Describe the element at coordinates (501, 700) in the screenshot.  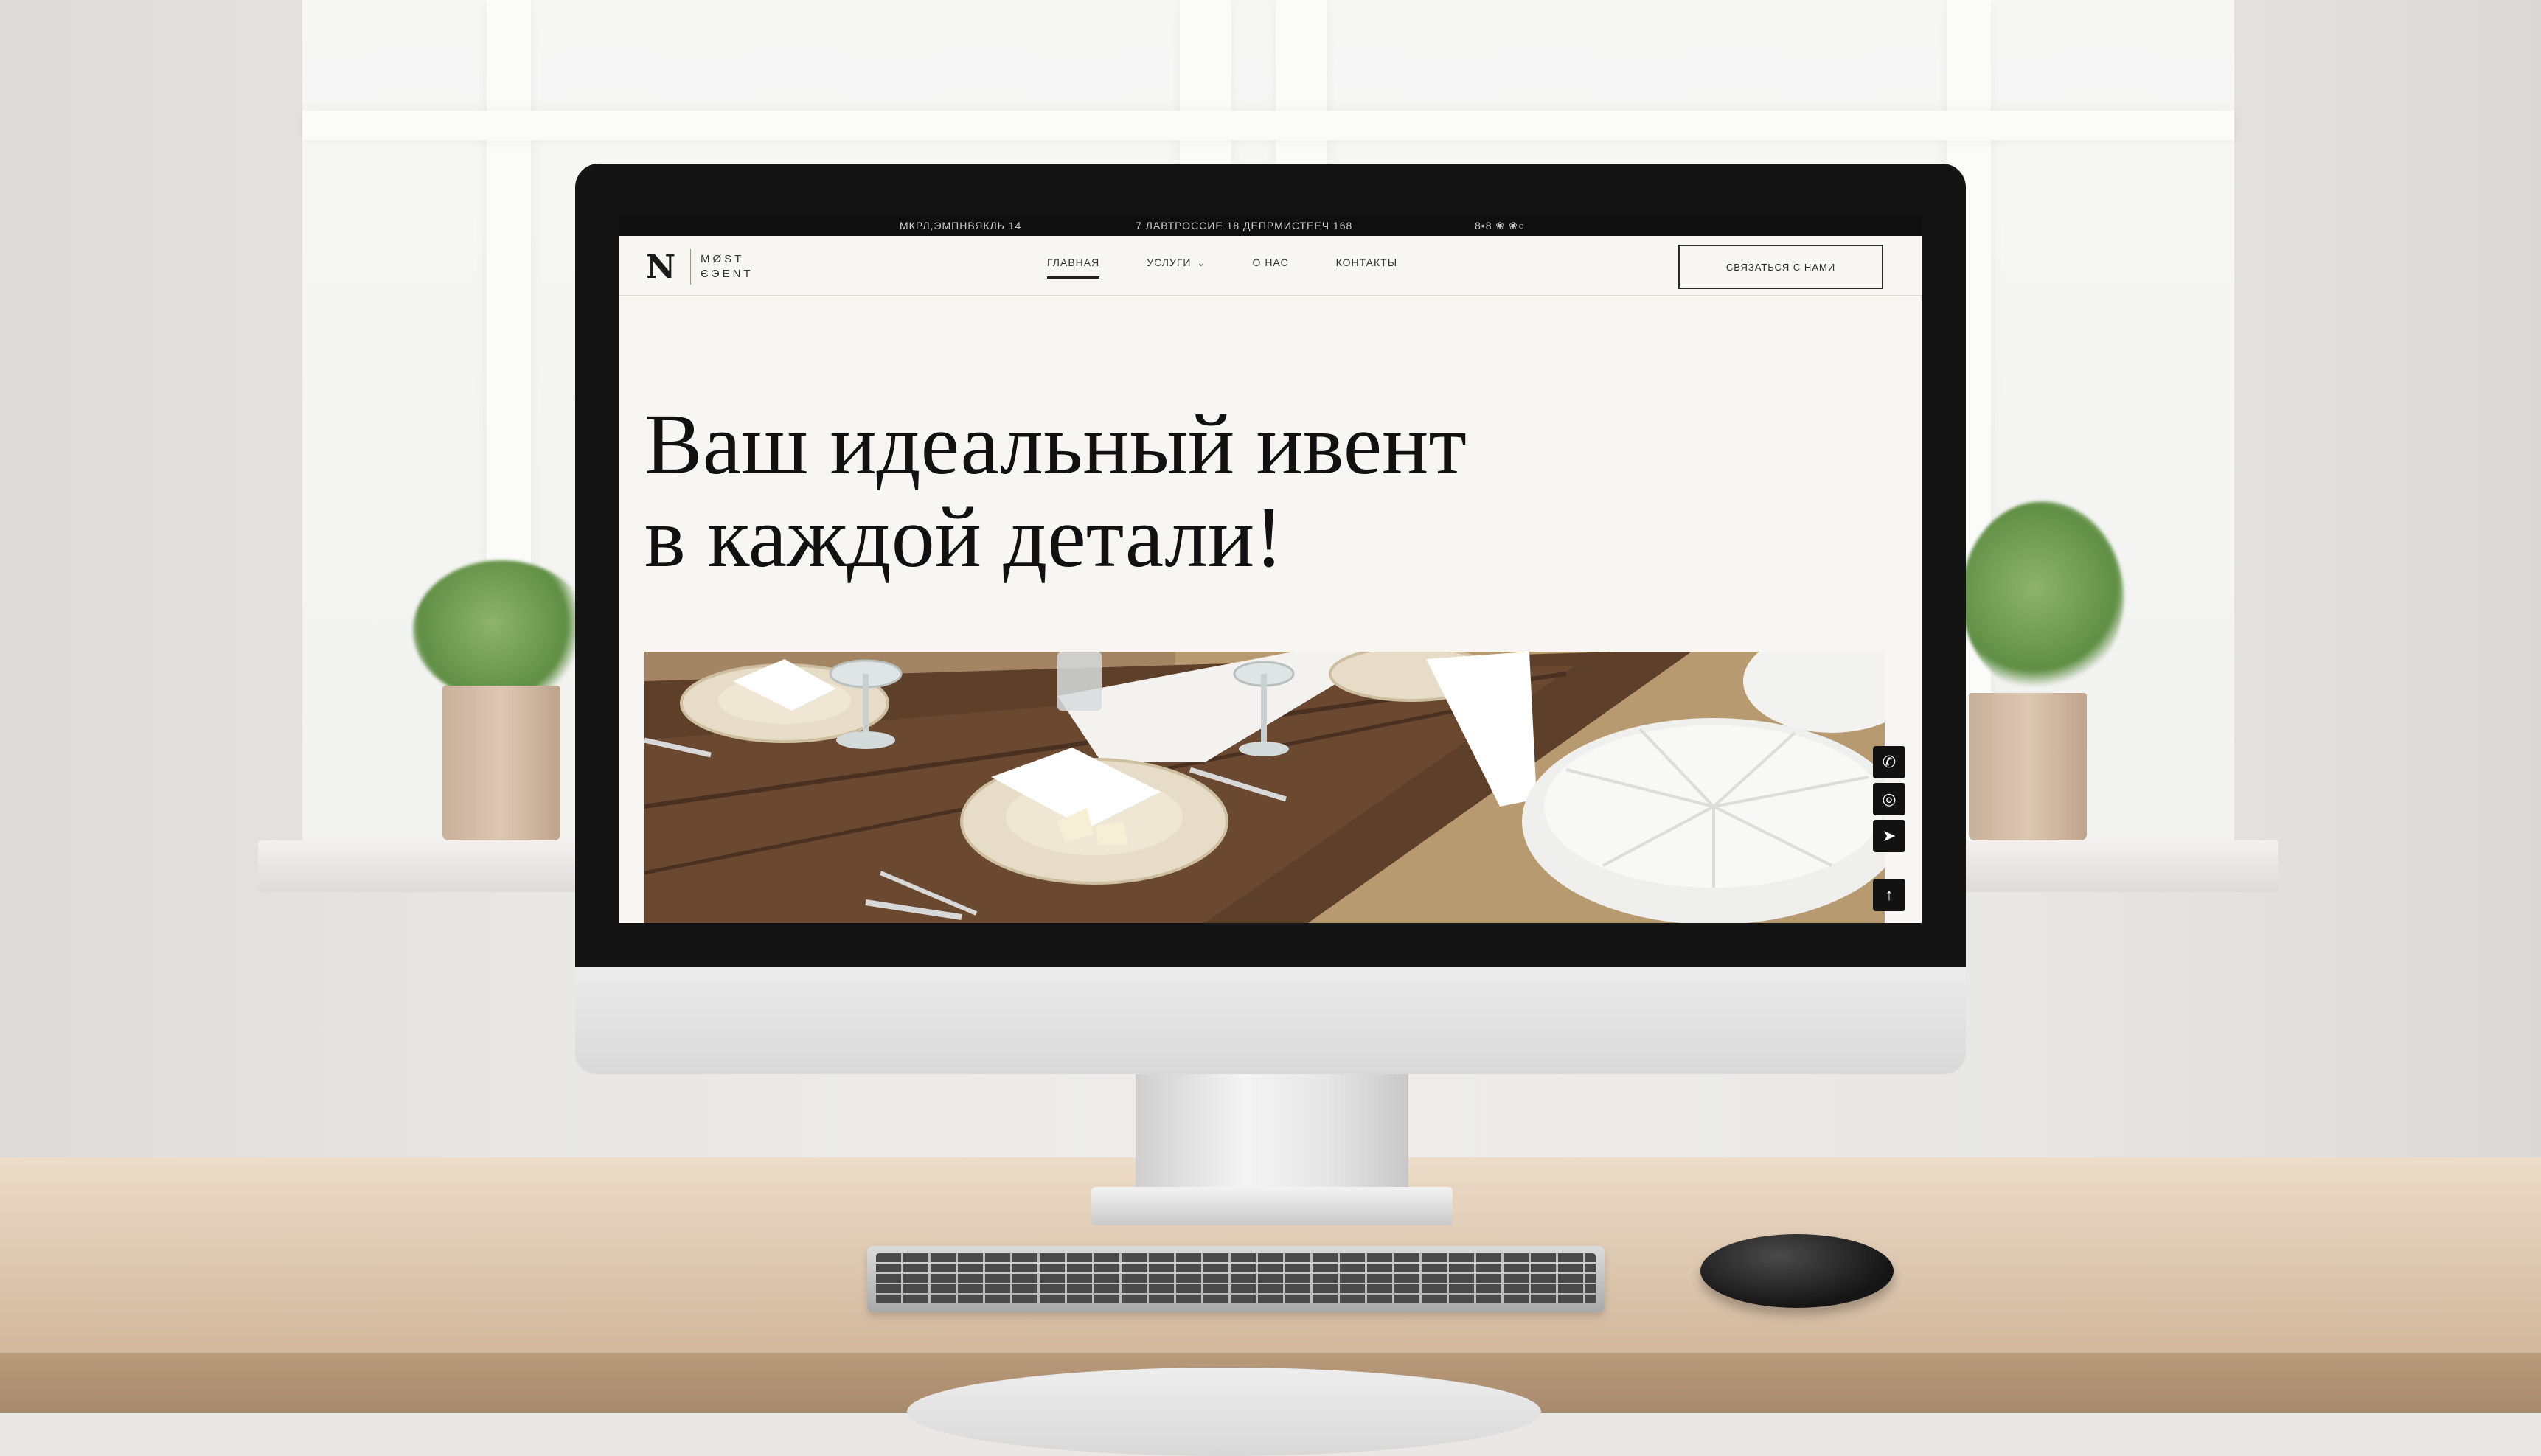
I see `potted-plant-left` at that location.